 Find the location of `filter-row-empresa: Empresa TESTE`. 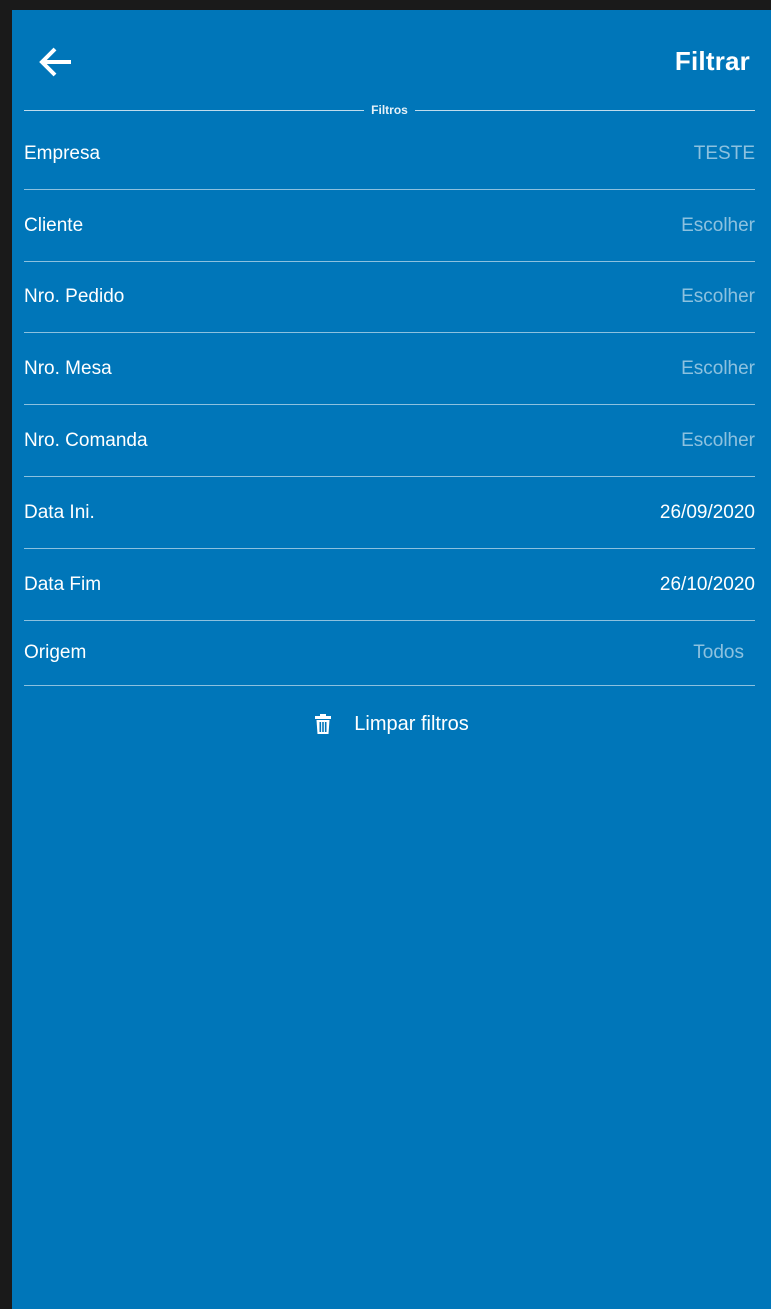

filter-row-empresa: Empresa TESTE is located at coordinates (389, 154).